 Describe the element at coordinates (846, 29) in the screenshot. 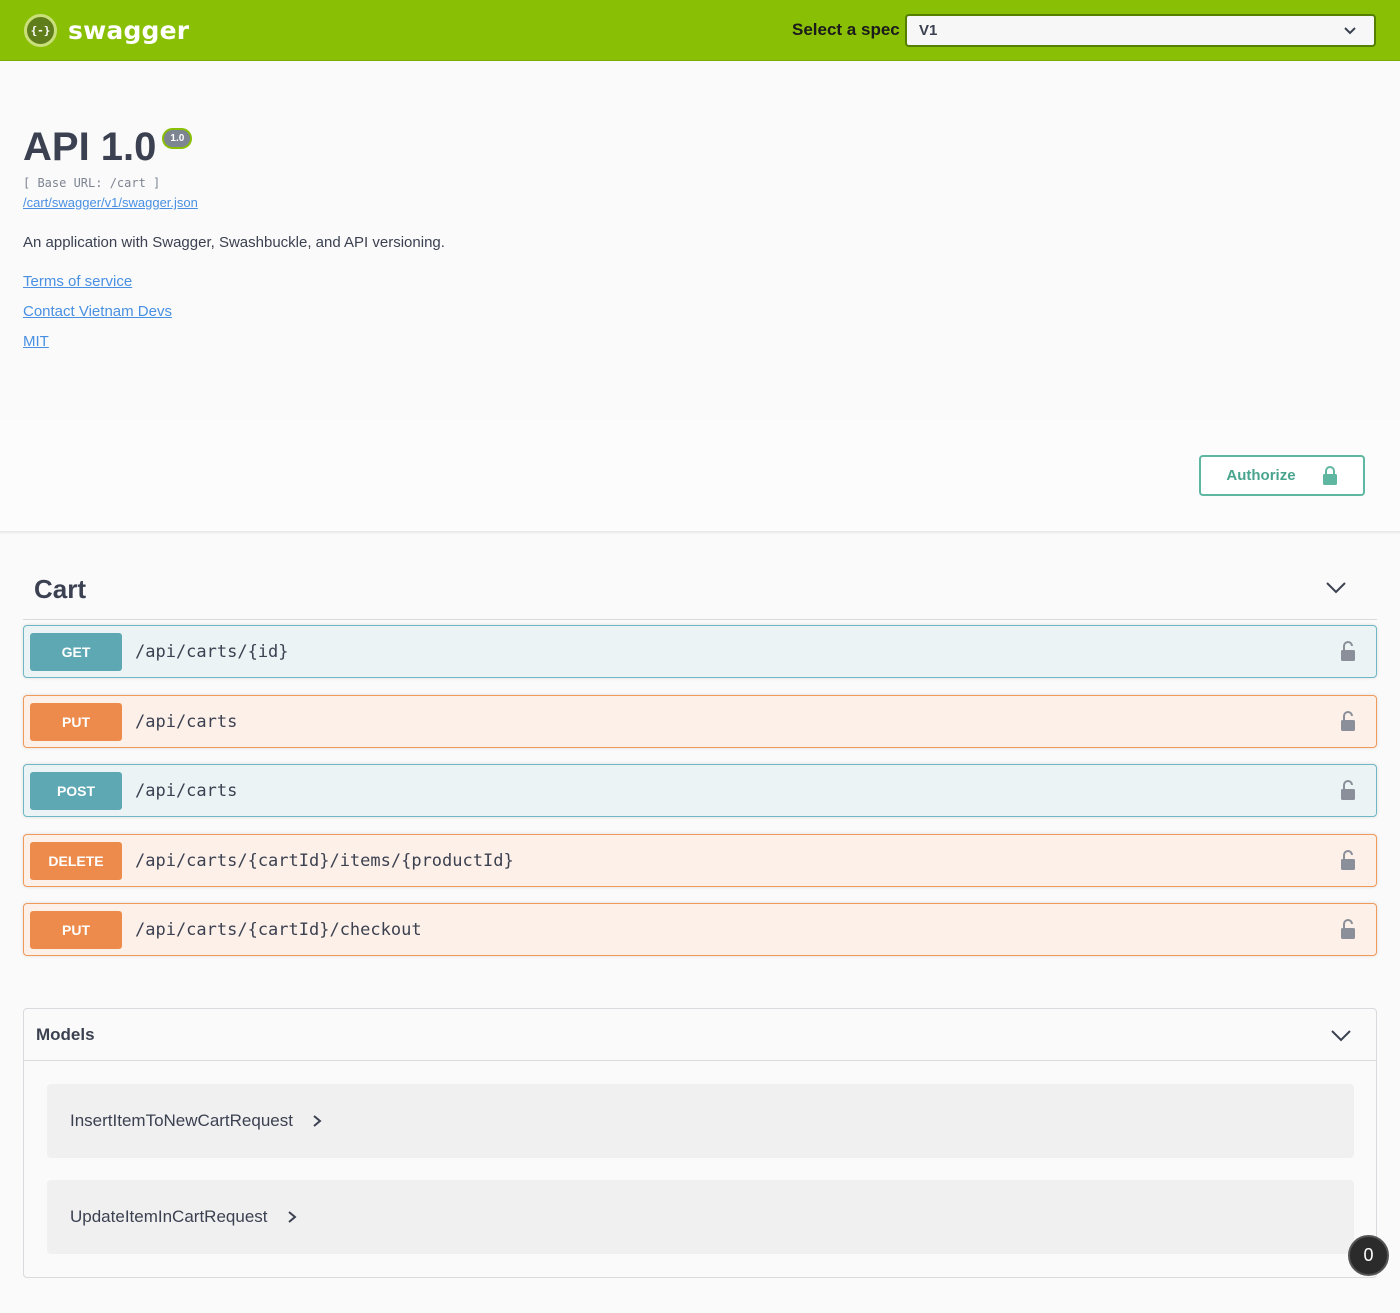

I see `spec-label: Select a spec` at that location.